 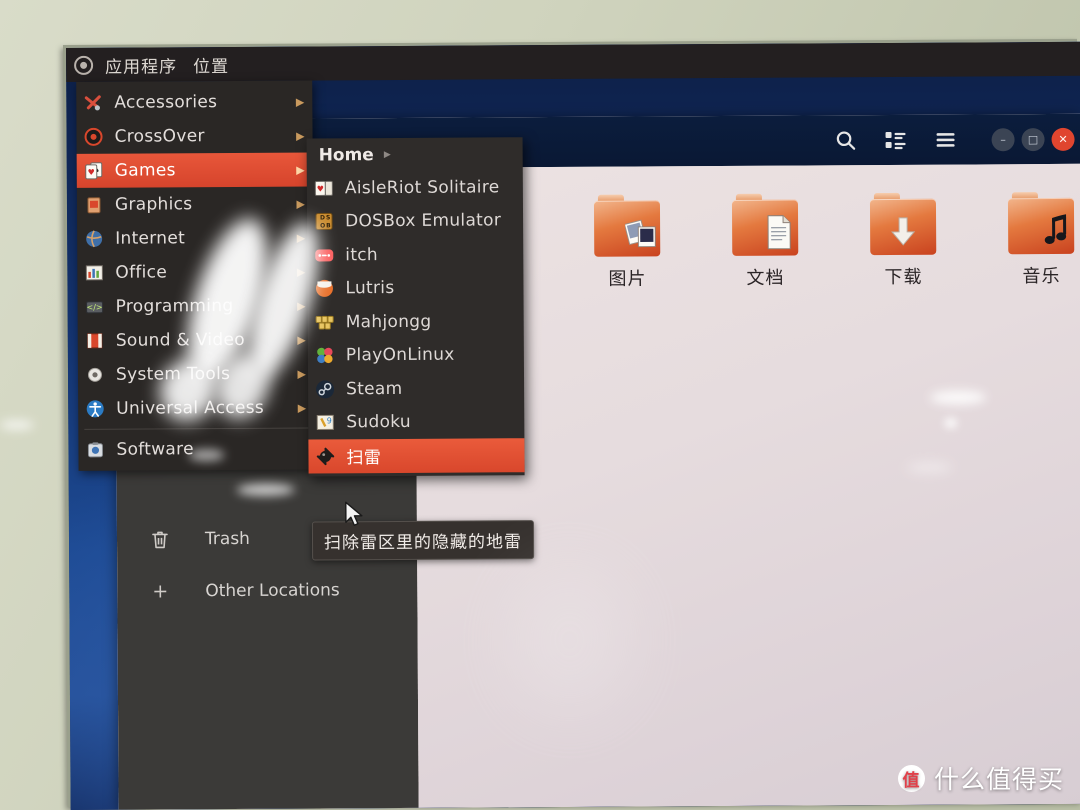 I want to click on submenu-header-label: Home, so click(x=346, y=155).